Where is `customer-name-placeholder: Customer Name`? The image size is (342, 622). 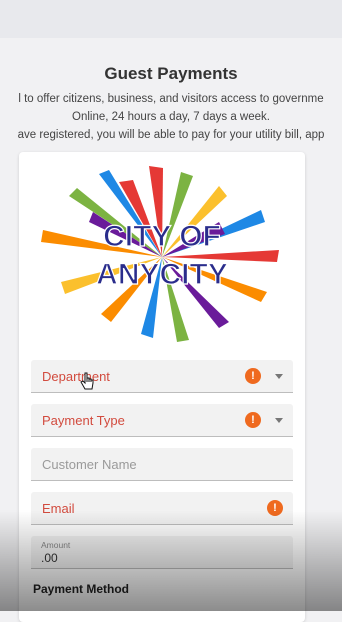 customer-name-placeholder: Customer Name is located at coordinates (89, 464).